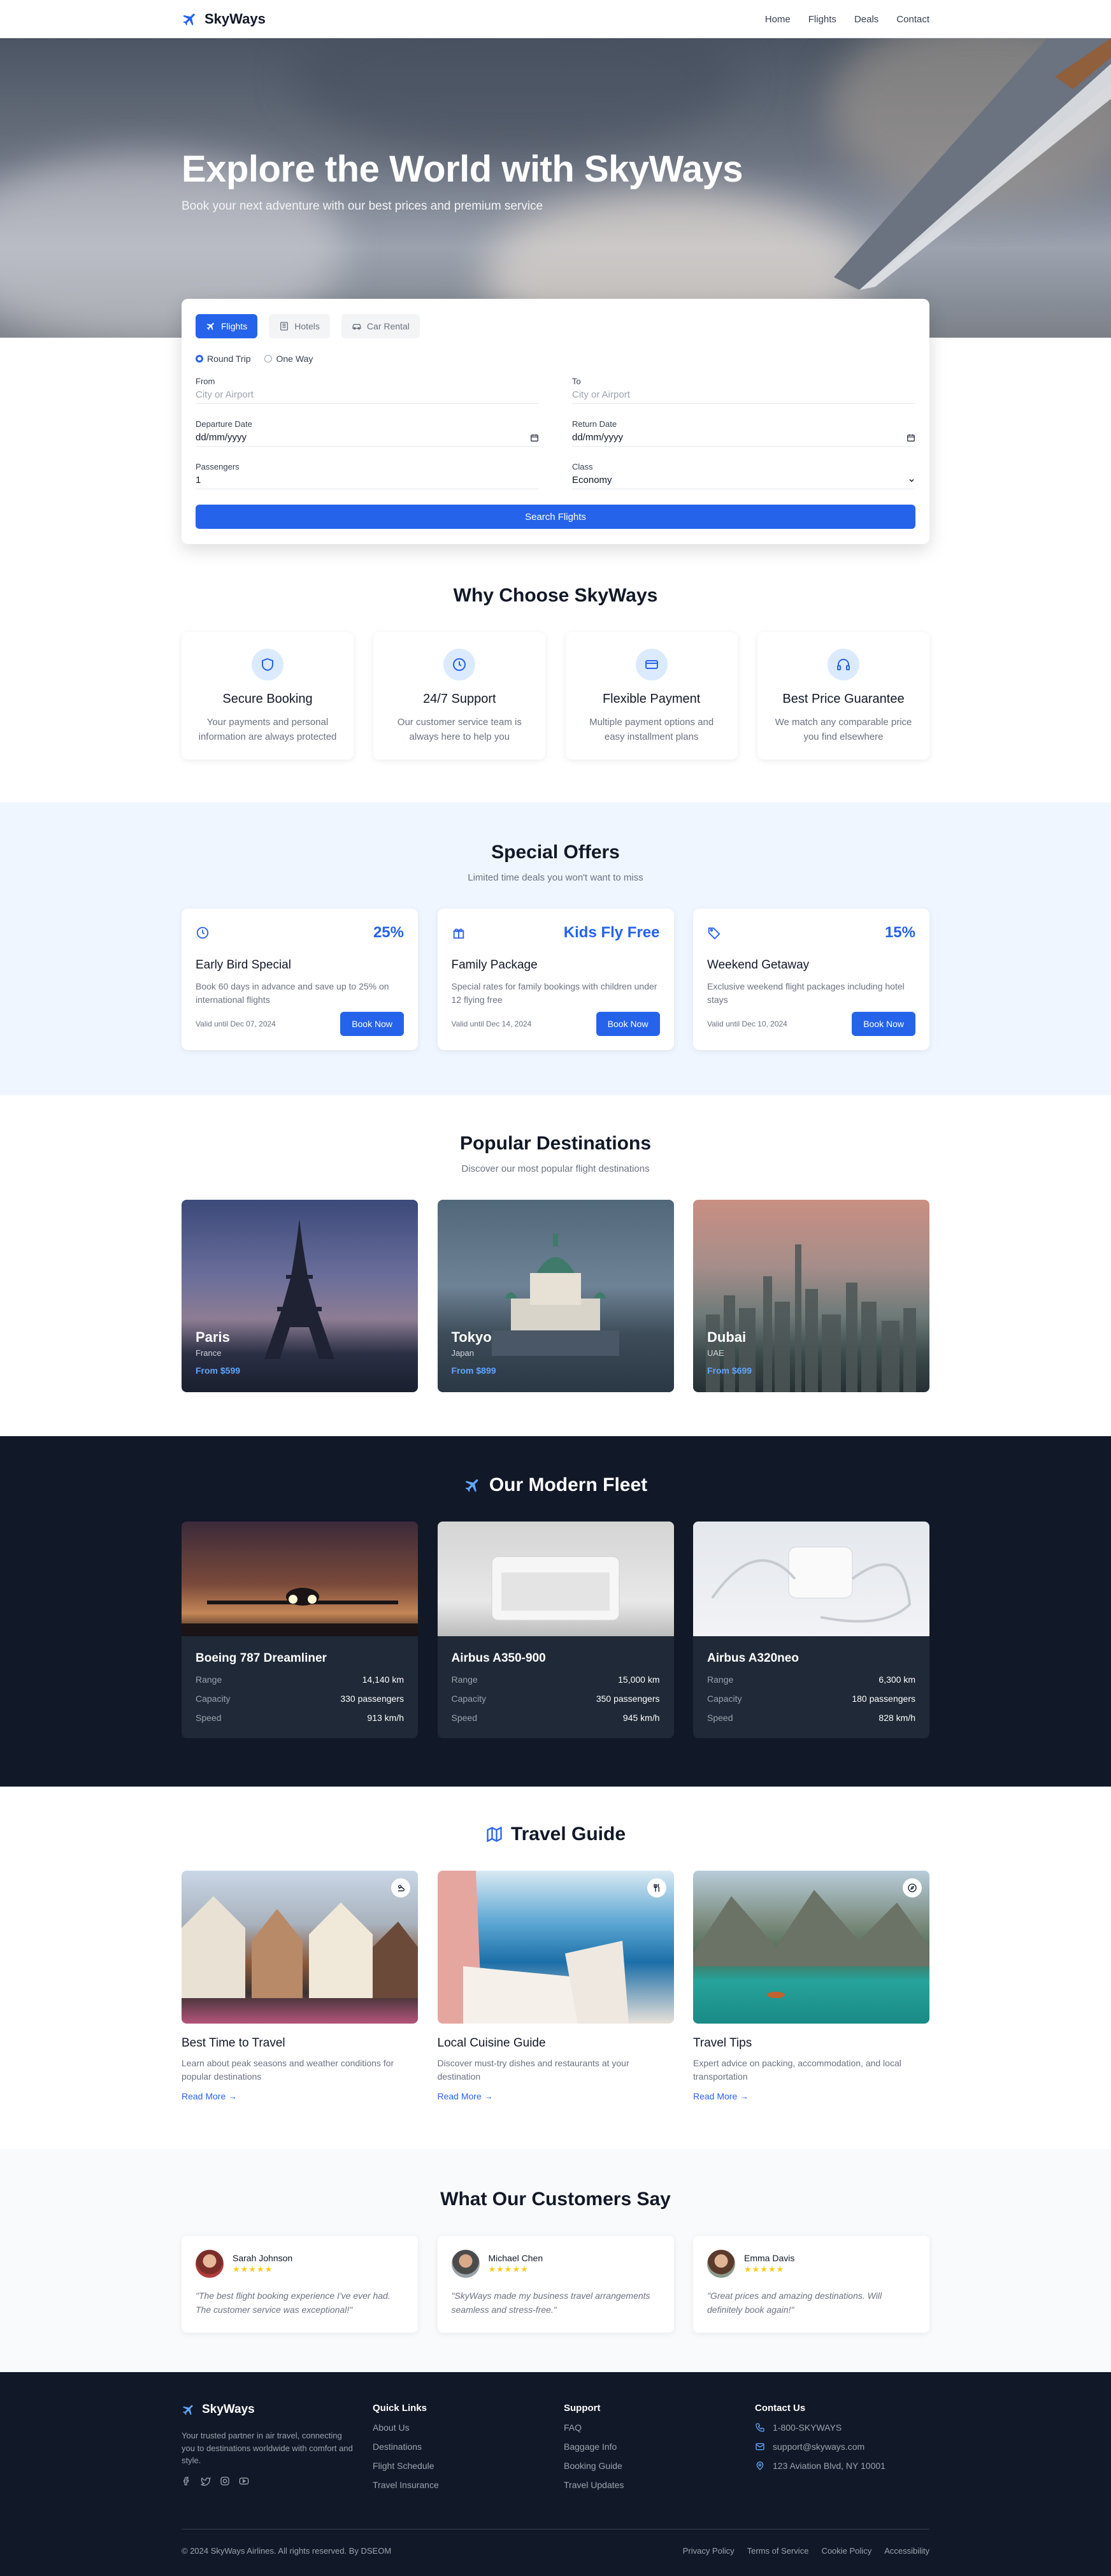  Describe the element at coordinates (244, 2481) in the screenshot. I see `youtube-icon` at that location.